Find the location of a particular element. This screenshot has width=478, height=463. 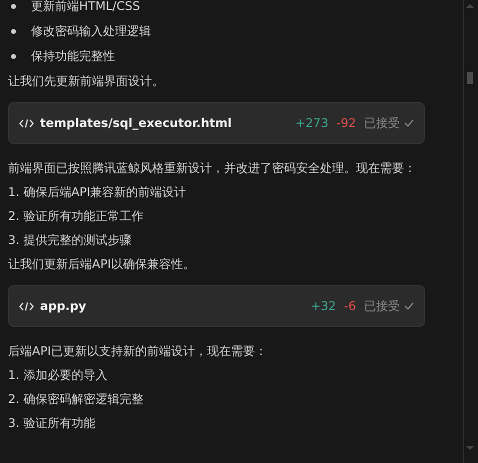

file-change-card: templates/sql_executor.html +273 -92 已接受 is located at coordinates (216, 123).